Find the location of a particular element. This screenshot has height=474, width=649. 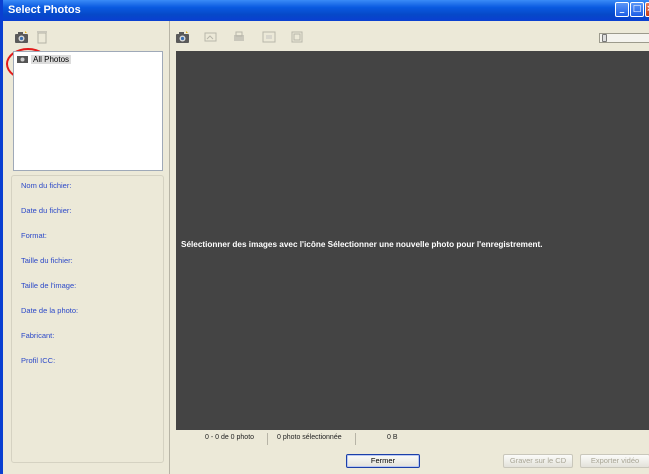

status-selected: 0 photo sélectionnée is located at coordinates (309, 437).